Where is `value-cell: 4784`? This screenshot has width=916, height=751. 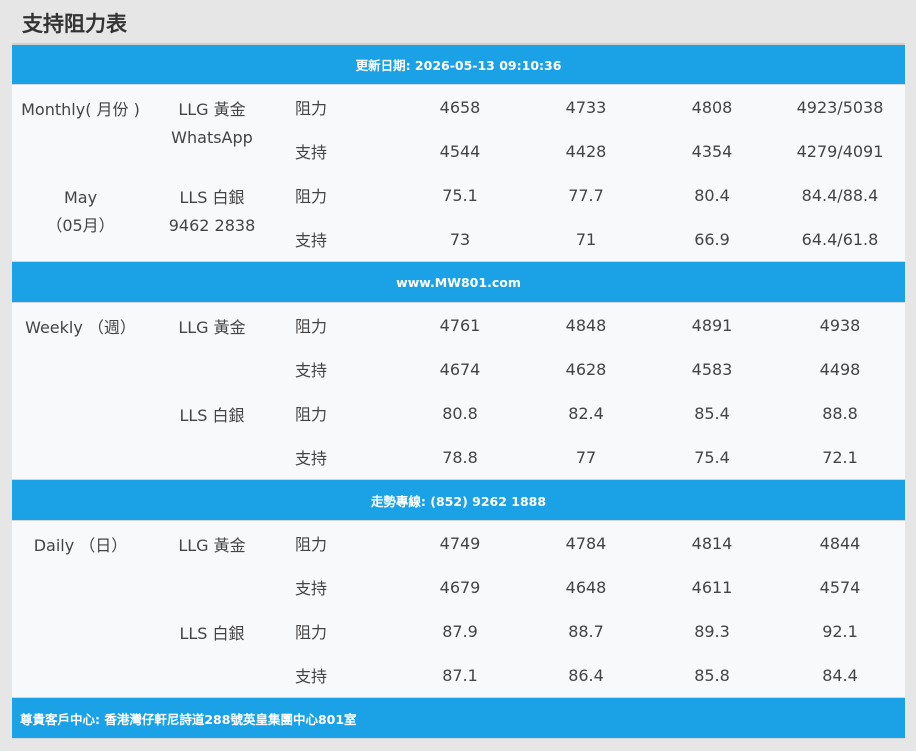 value-cell: 4784 is located at coordinates (586, 543).